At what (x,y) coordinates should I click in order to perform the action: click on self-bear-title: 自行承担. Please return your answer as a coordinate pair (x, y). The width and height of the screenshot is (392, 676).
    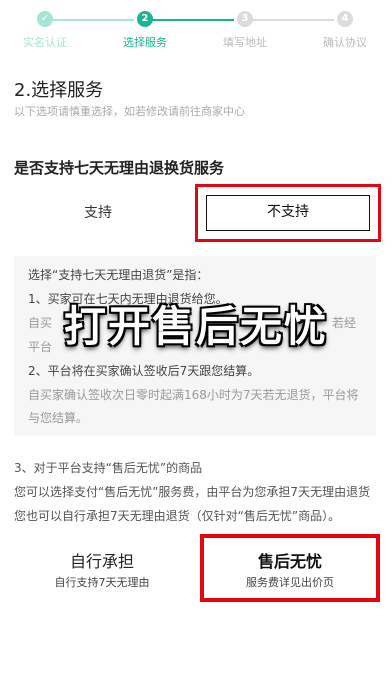
    Looking at the image, I should click on (101, 561).